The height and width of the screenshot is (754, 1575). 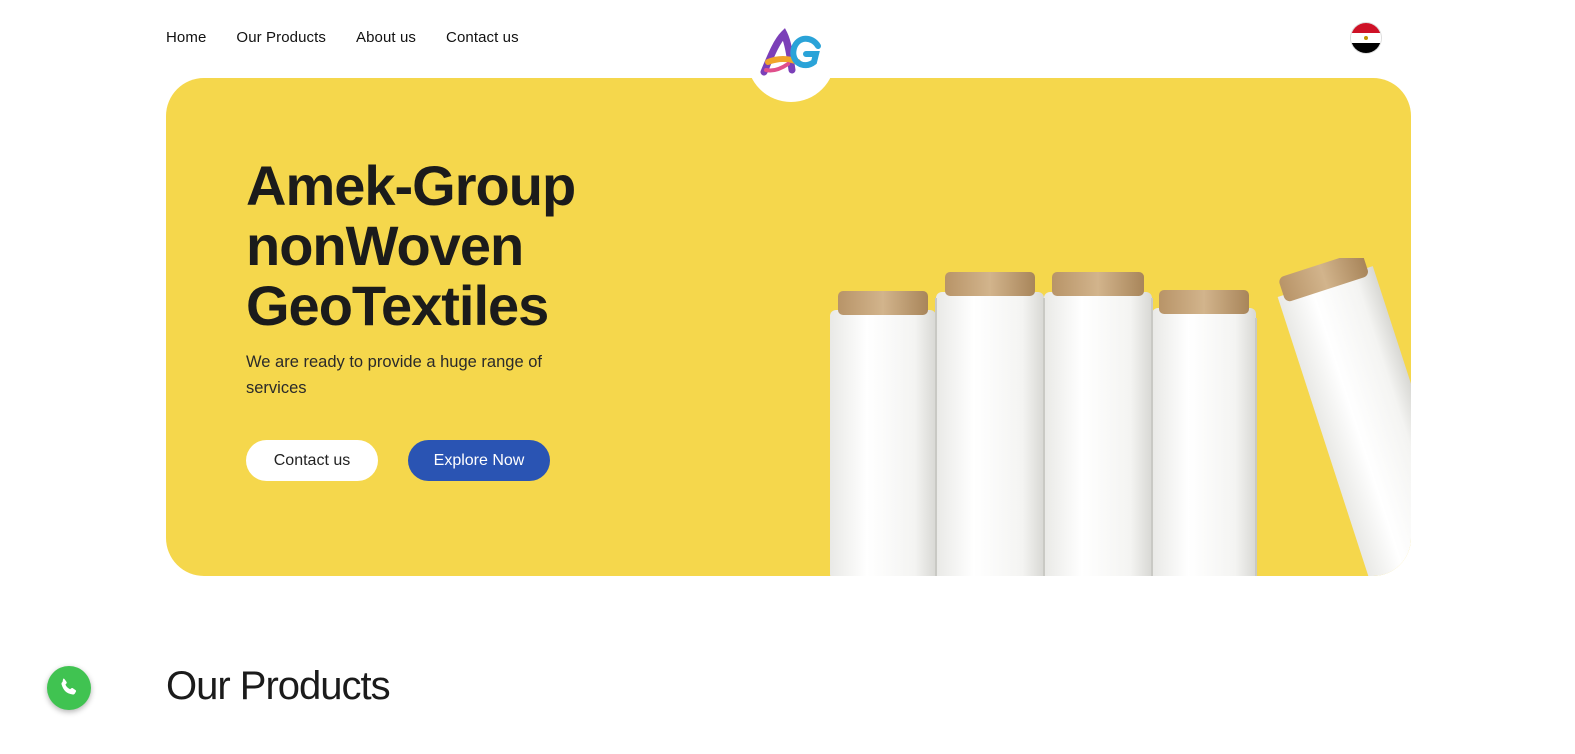 I want to click on explore-now-button: Explore Now, so click(x=479, y=460).